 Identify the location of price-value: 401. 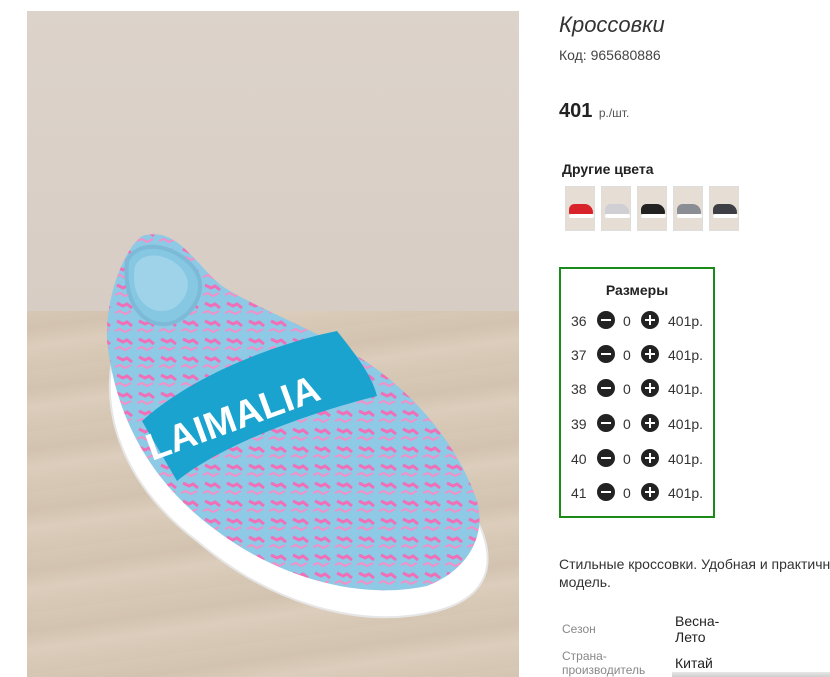
(576, 111).